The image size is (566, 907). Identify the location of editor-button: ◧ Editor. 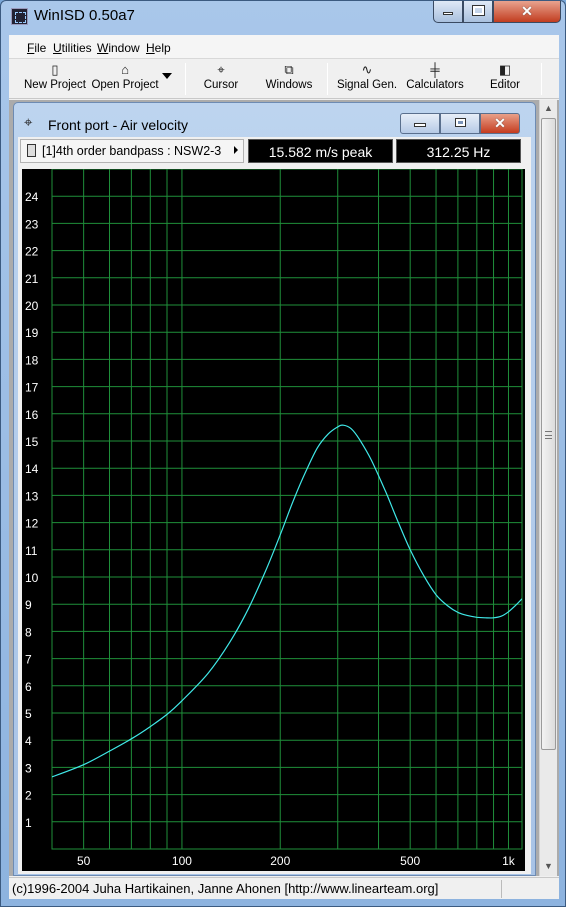
(505, 79).